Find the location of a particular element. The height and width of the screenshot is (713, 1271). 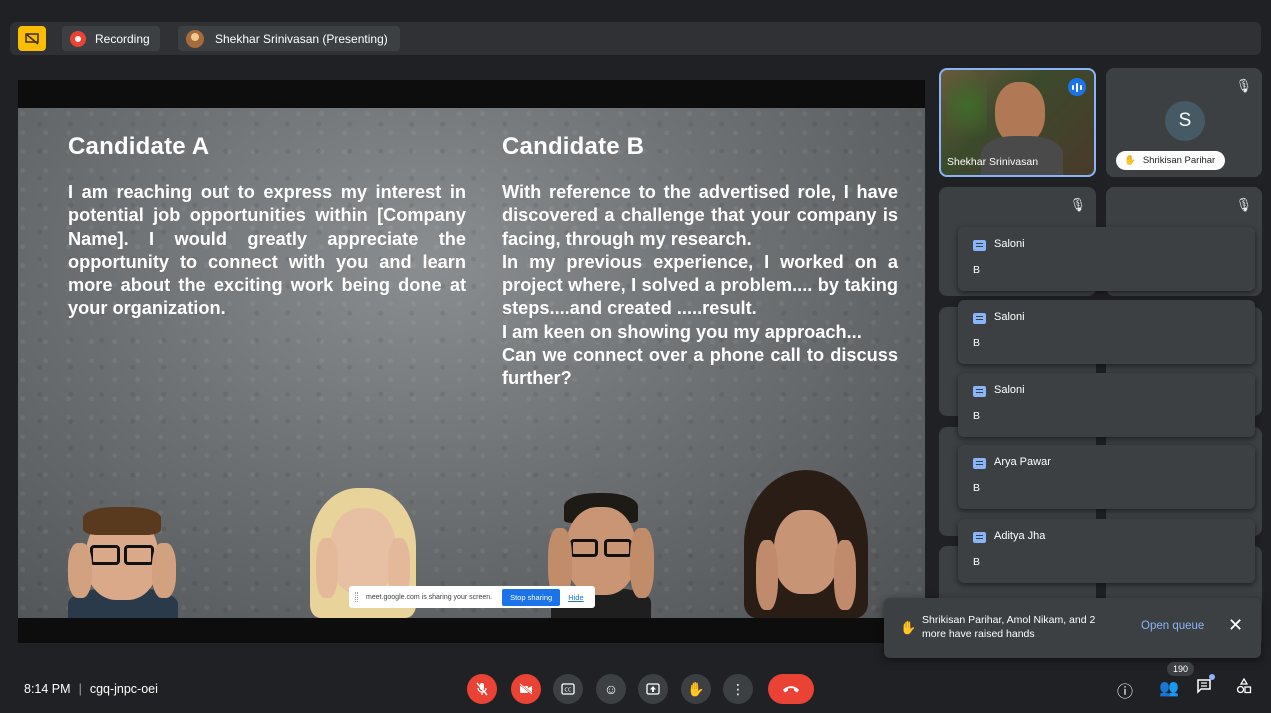

presenter-tile-name: Shekhar Srinivasan is located at coordinates (993, 162).